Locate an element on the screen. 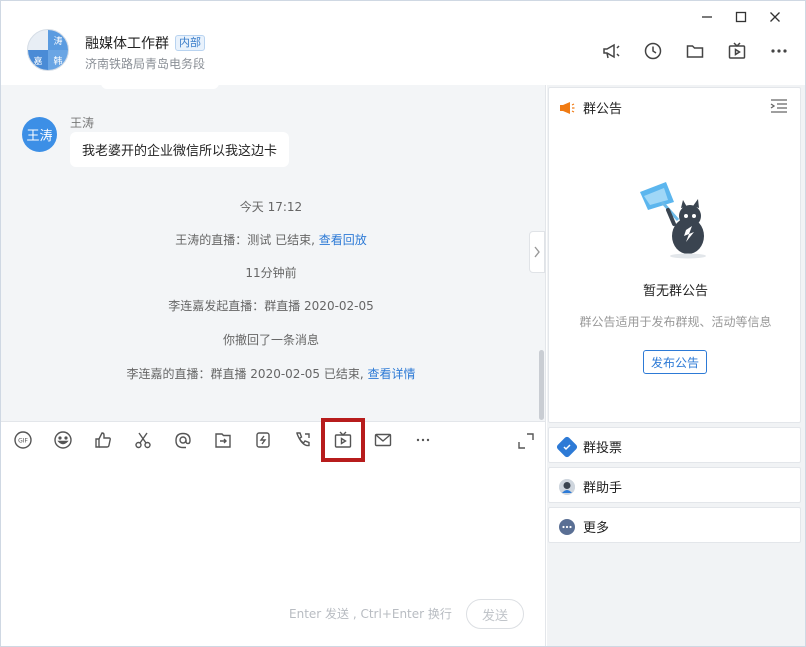 Image resolution: width=806 pixels, height=647 pixels. expand-icon is located at coordinates (526, 441).